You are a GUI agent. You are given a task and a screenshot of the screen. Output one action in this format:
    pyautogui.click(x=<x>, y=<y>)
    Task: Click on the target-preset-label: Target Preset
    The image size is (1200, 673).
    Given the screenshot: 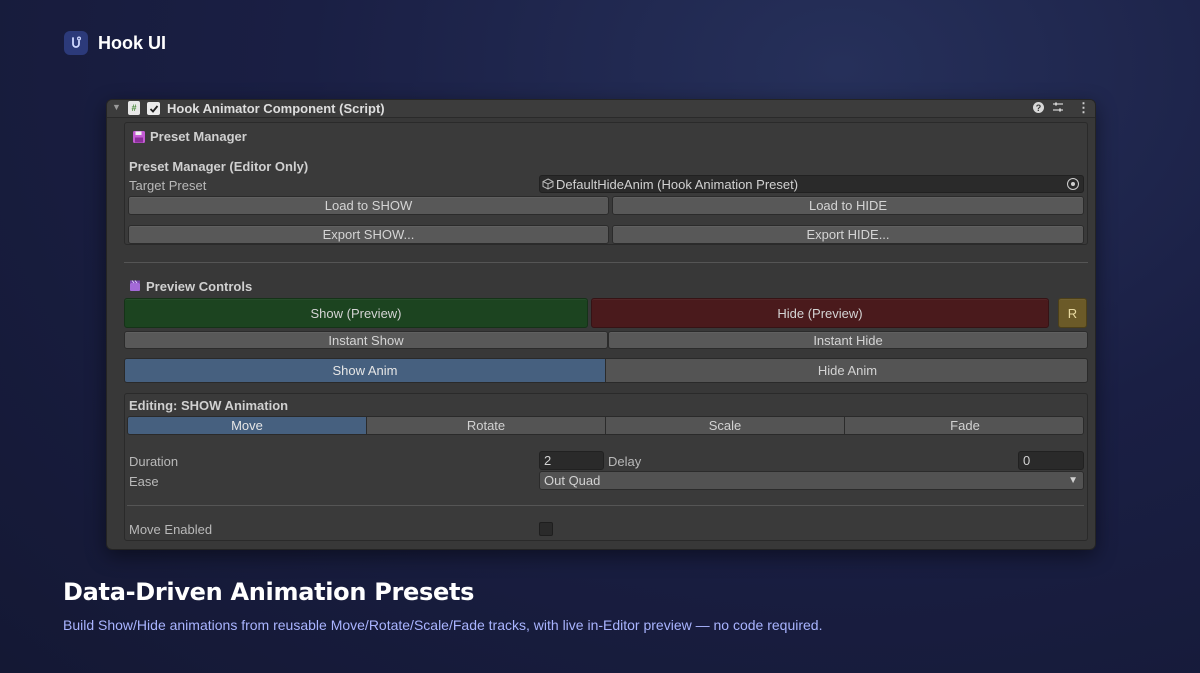 What is the action you would take?
    pyautogui.click(x=168, y=185)
    